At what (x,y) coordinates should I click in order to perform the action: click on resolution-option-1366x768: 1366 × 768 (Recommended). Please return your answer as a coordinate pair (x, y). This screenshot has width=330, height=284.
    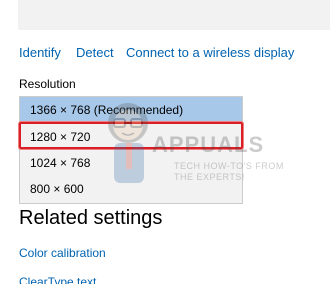
    Looking at the image, I should click on (131, 110).